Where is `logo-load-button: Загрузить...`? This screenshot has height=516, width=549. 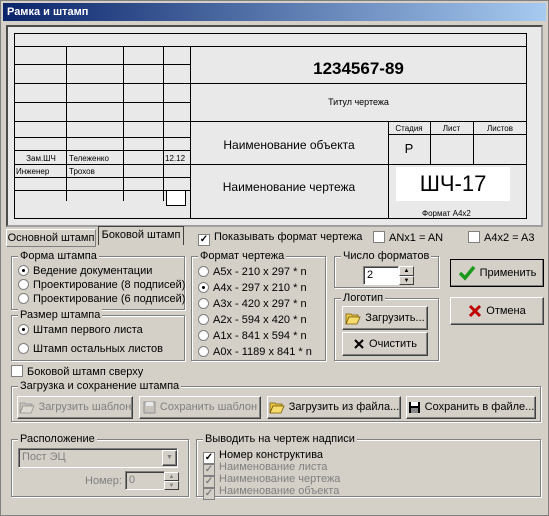
logo-load-button: Загрузить... is located at coordinates (385, 318).